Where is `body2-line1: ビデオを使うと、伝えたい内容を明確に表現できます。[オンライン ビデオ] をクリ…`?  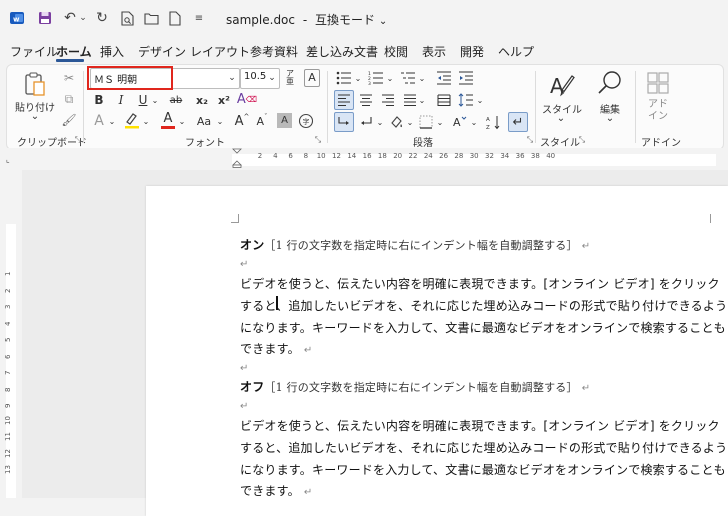 body2-line1: ビデオを使うと、伝えたい内容を明確に表現できます。[オンライン ビデオ] をクリ… is located at coordinates (480, 425).